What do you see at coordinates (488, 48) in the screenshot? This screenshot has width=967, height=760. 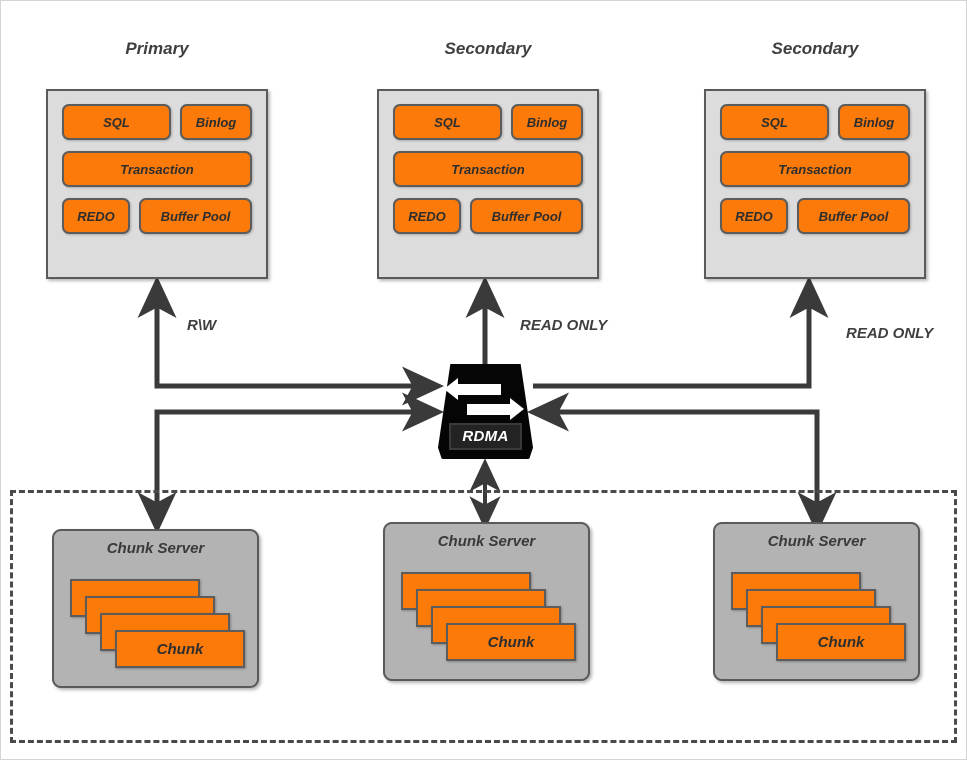 I see `node-title-secondary-1: Secondary` at bounding box center [488, 48].